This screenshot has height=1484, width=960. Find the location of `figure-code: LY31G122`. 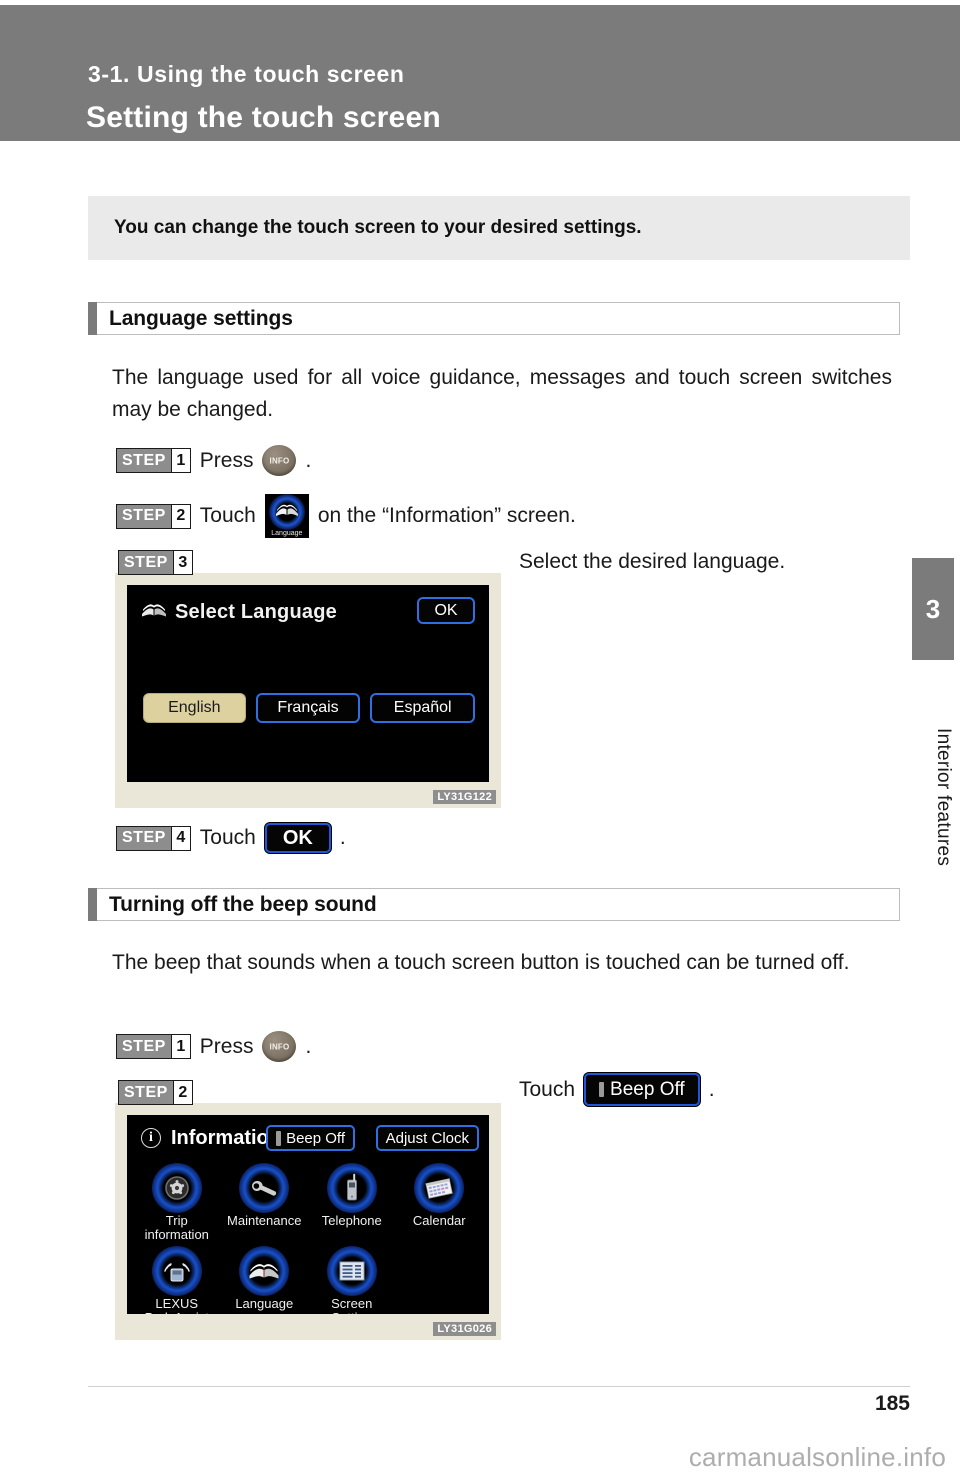

figure-code: LY31G122 is located at coordinates (464, 797).